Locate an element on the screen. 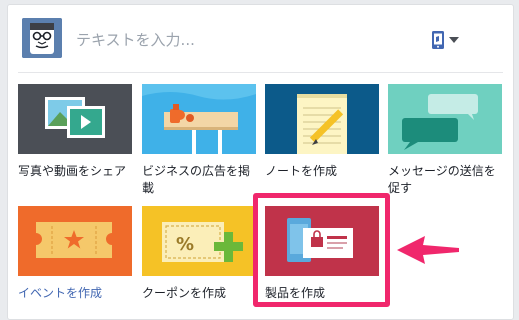 This screenshot has width=519, height=320. action-create-coupon: % クーポンを作成 is located at coordinates (199, 254).